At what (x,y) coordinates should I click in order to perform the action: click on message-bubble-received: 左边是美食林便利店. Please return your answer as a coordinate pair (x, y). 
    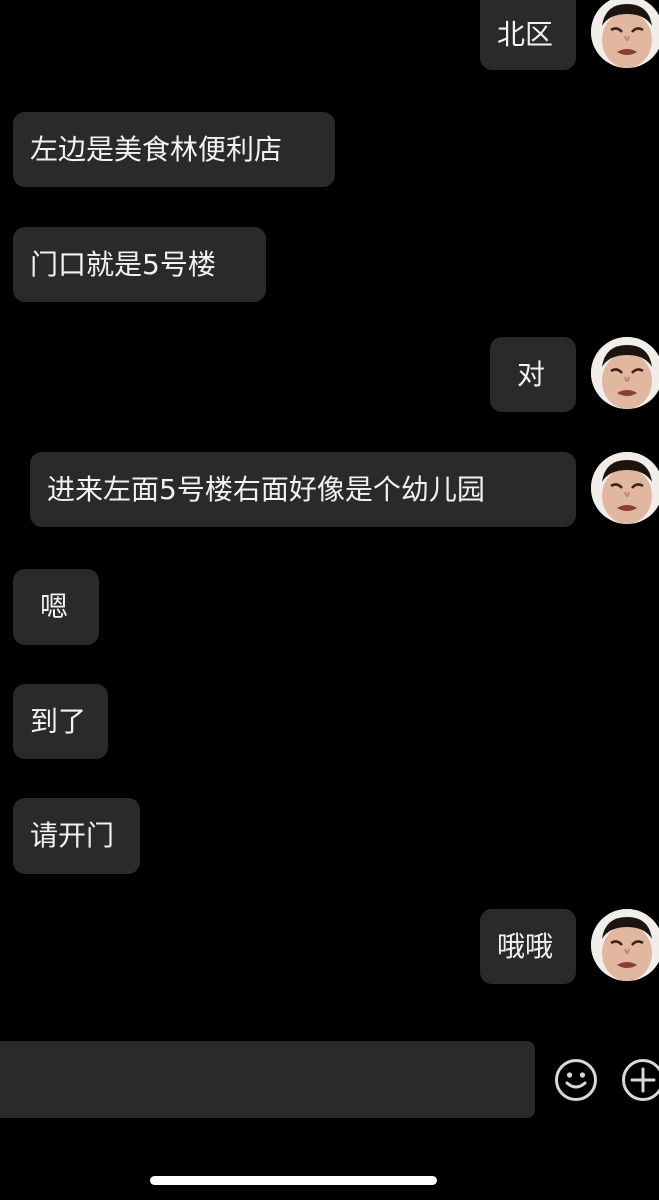
    Looking at the image, I should click on (174, 149).